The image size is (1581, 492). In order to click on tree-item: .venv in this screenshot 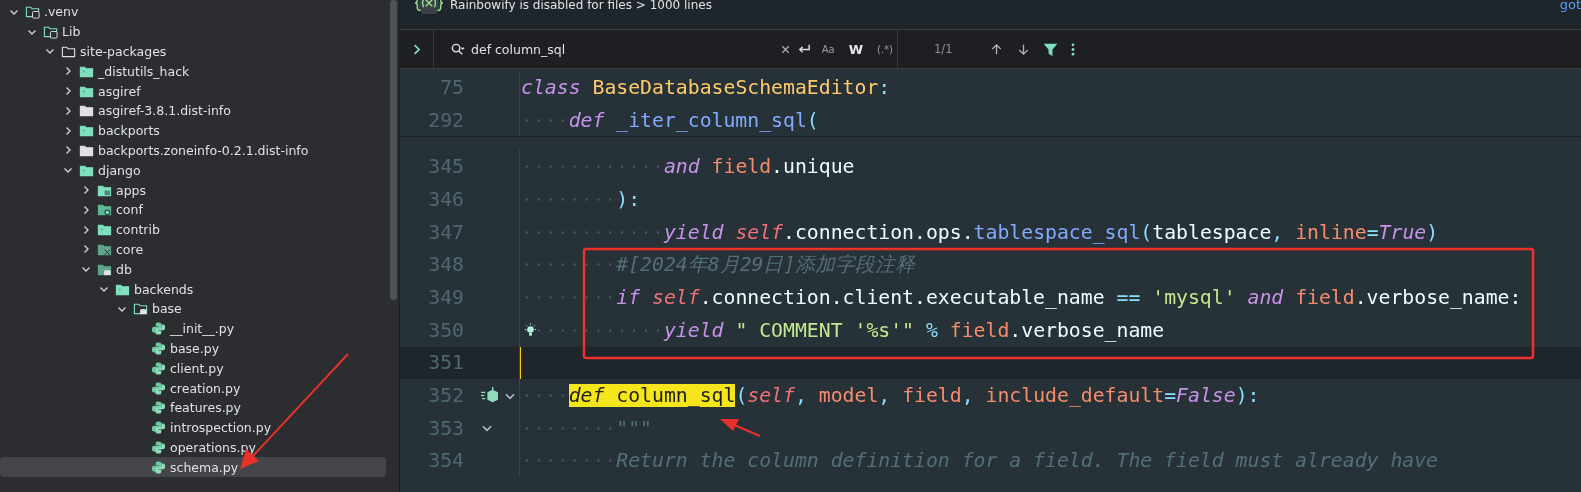, I will do `click(193, 12)`.